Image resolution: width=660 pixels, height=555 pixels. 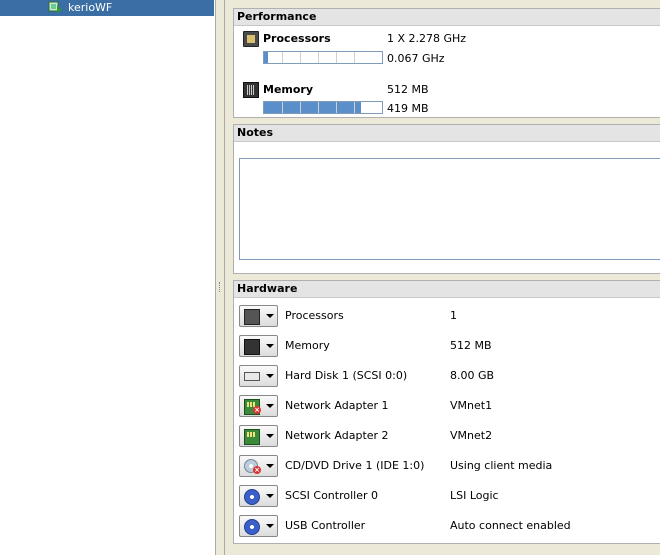 I want to click on scsi-controller-icon, so click(x=252, y=497).